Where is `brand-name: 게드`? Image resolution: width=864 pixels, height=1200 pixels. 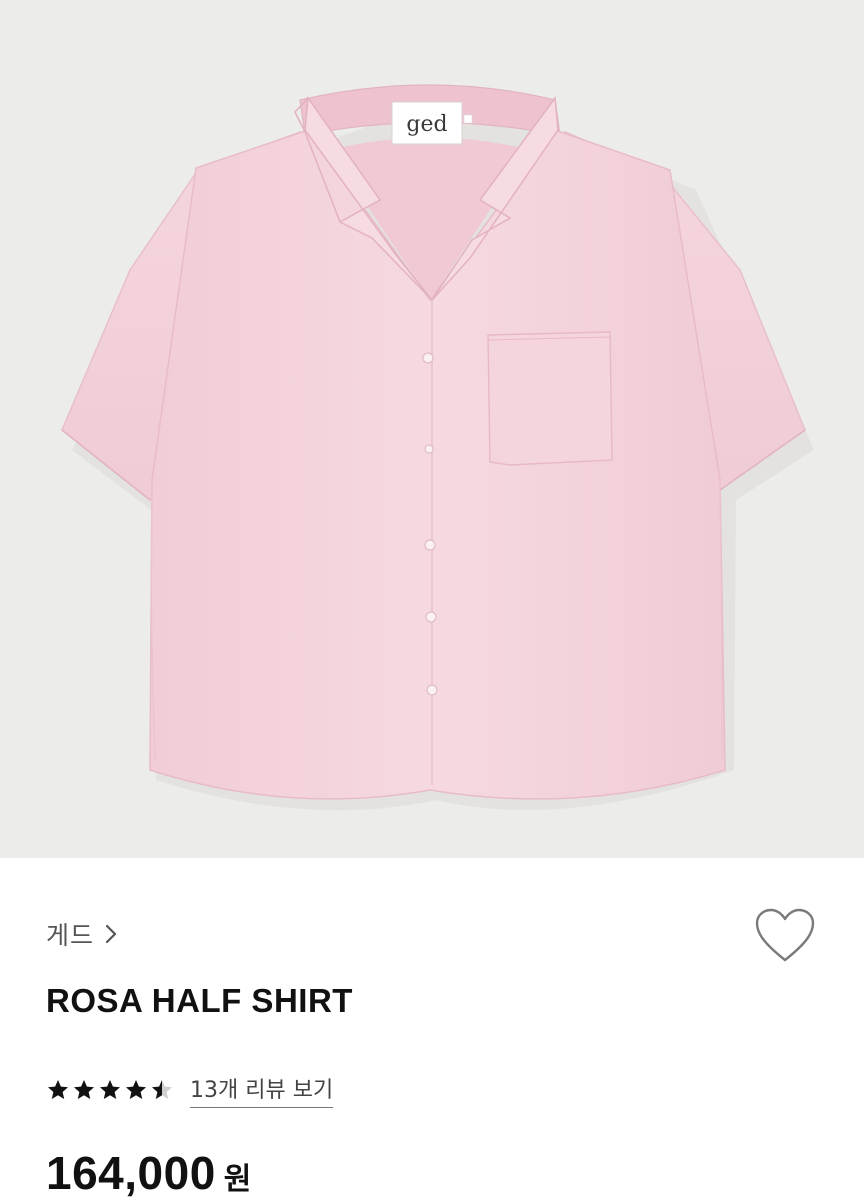 brand-name: 게드 is located at coordinates (70, 935).